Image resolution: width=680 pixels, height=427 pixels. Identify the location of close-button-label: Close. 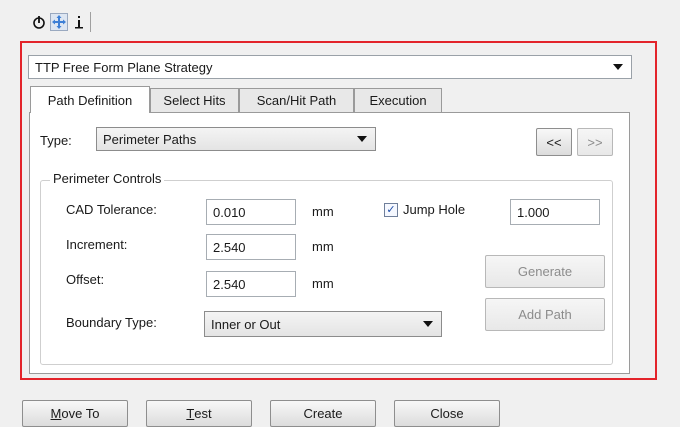
(447, 413).